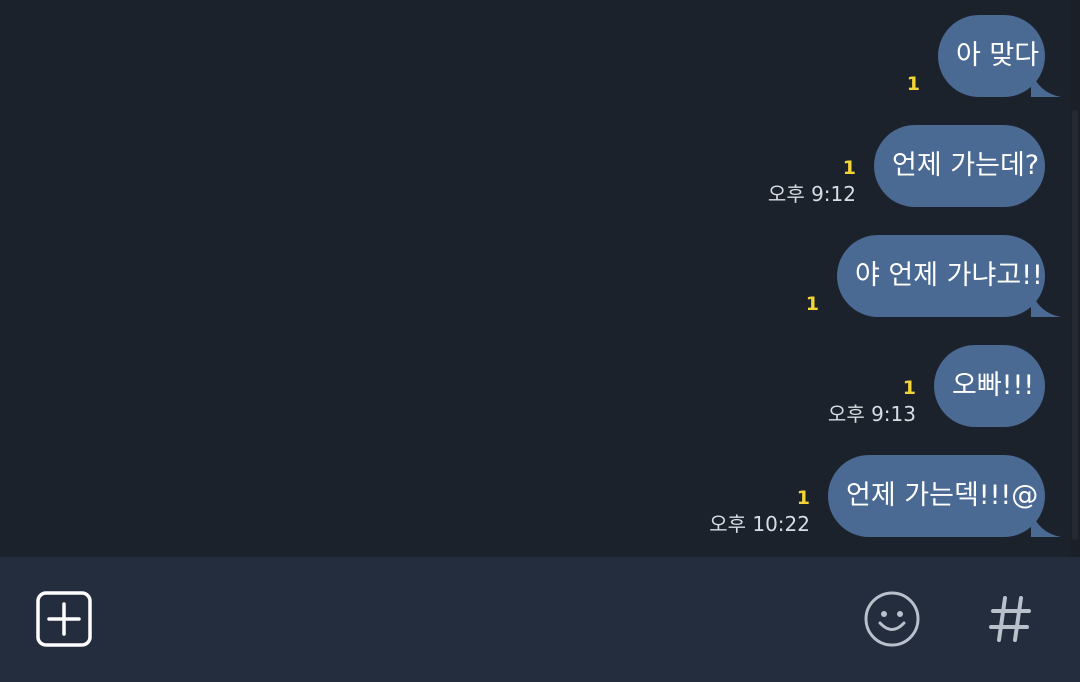 The height and width of the screenshot is (682, 1080). I want to click on message-bubble: 언제 가는데?, so click(959, 166).